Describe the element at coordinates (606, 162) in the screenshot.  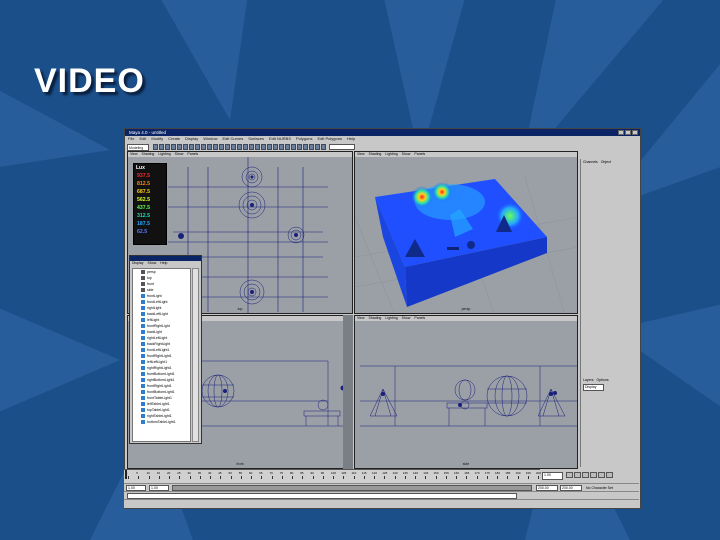
I see `channel-box-tab-object: Object` at that location.